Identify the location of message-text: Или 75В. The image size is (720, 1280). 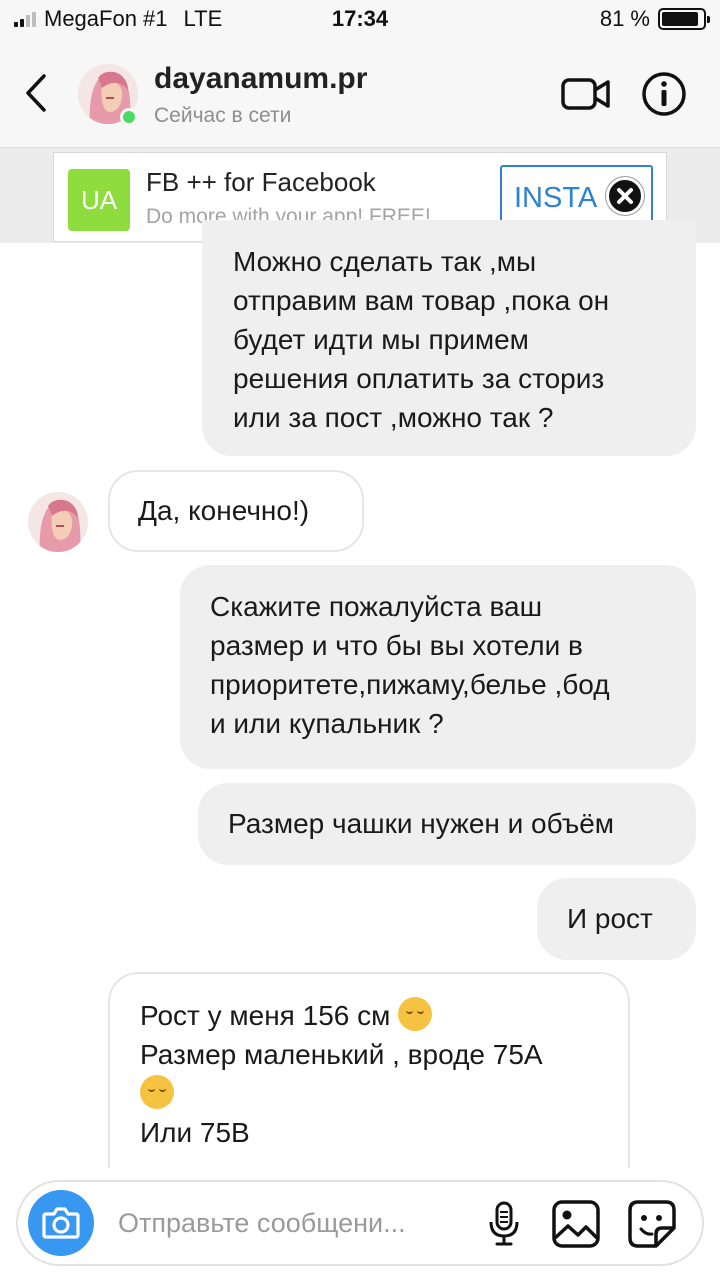
(195, 1132).